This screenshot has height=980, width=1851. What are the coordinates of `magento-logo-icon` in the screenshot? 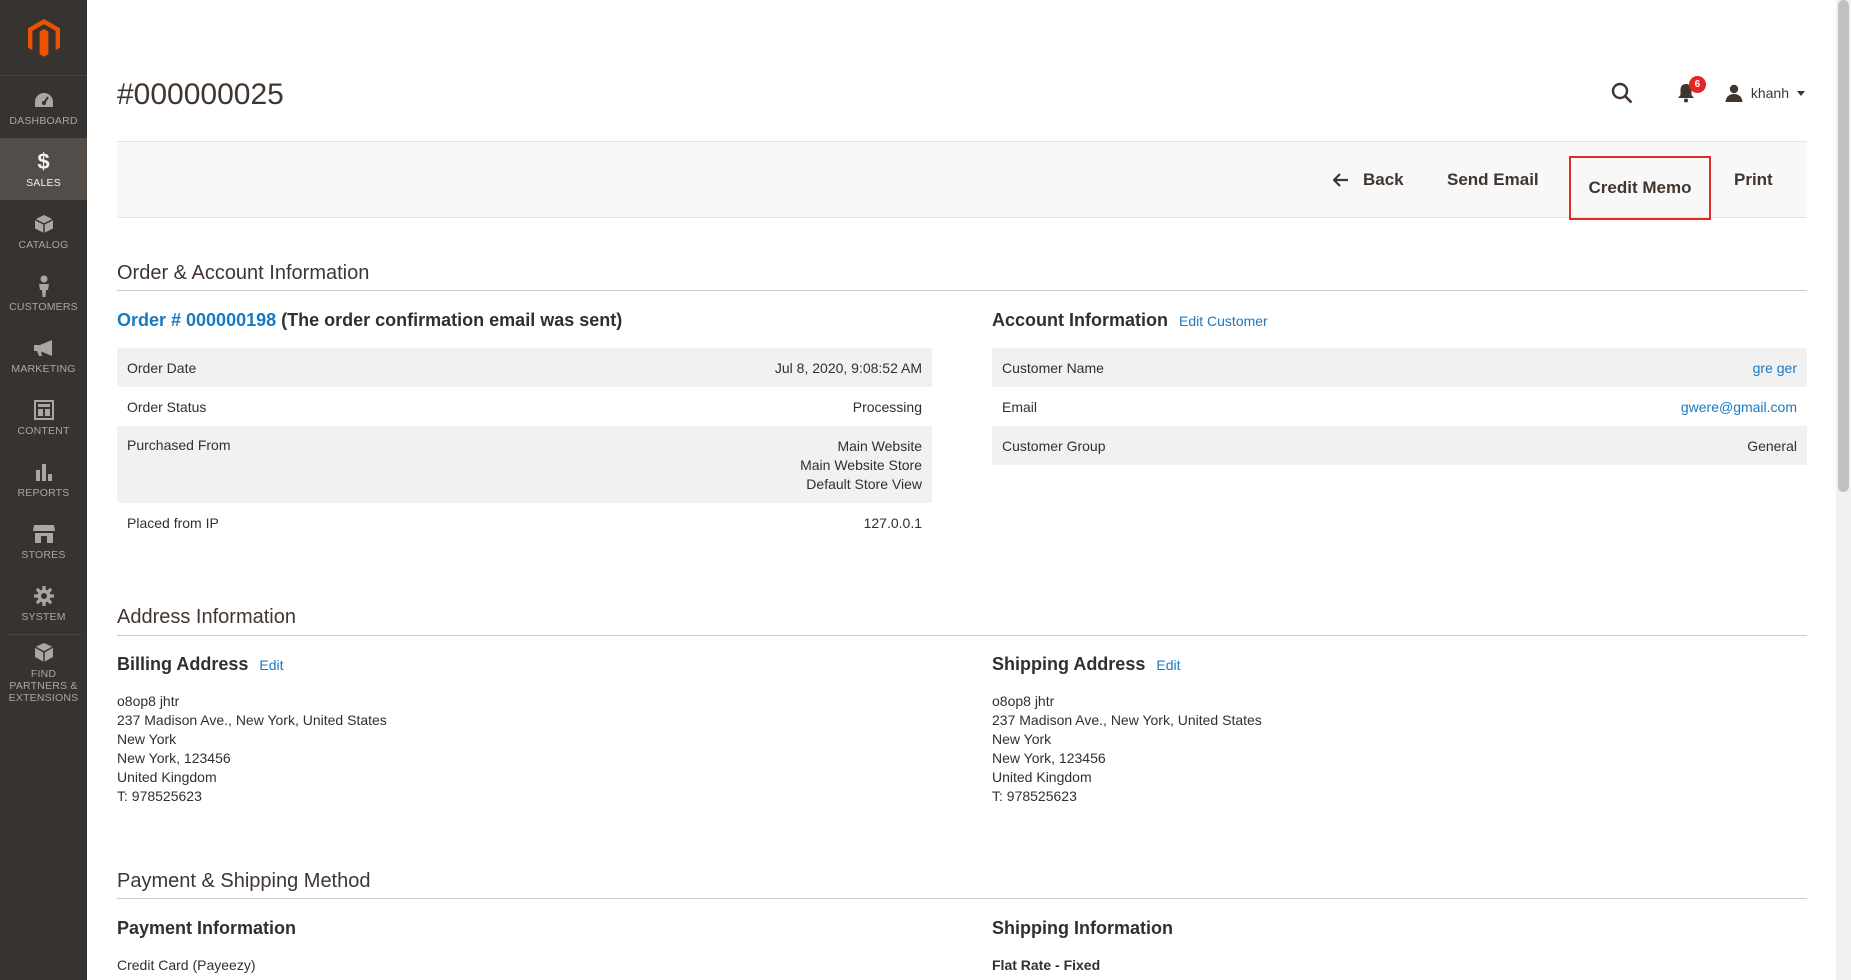 It's located at (43, 37).